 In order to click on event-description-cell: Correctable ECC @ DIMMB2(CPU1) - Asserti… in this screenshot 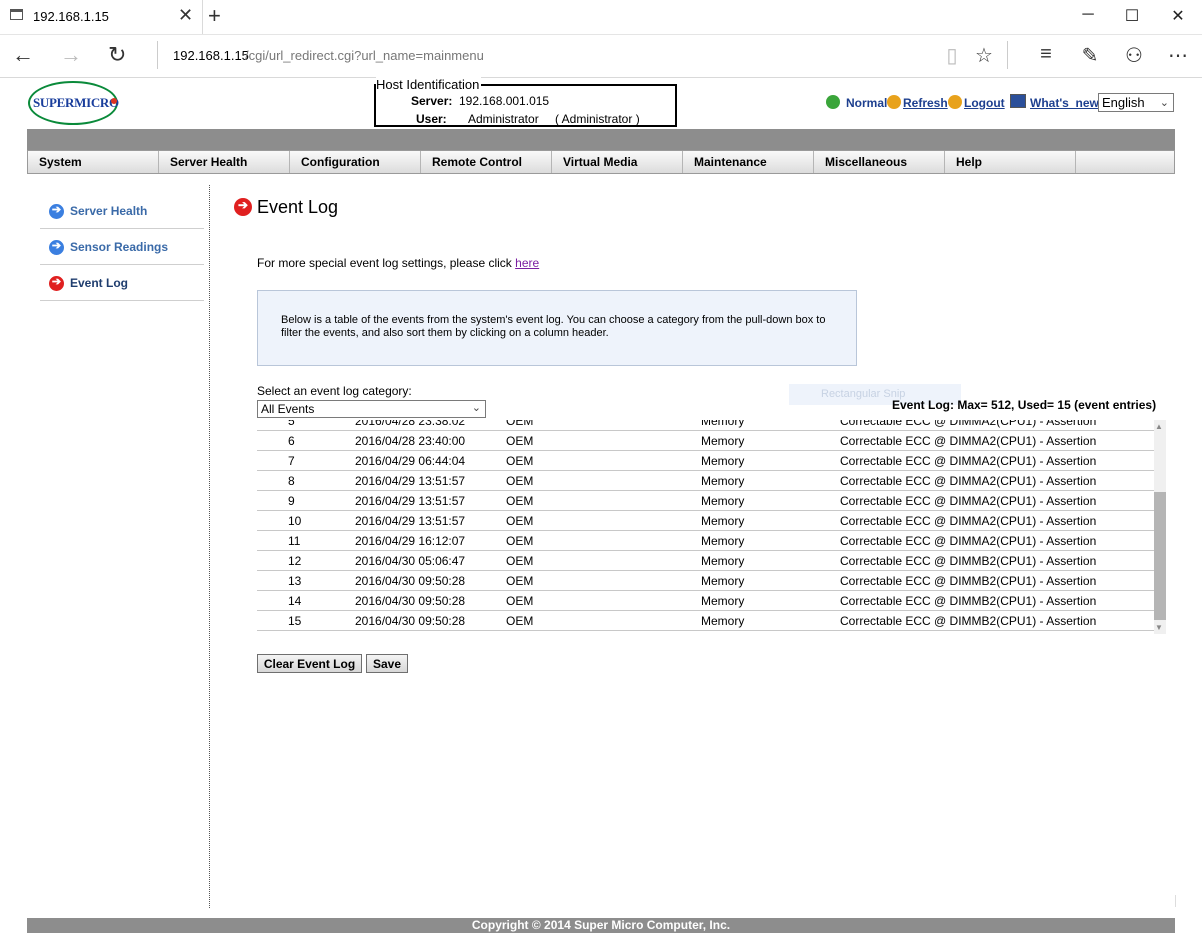, I will do `click(997, 580)`.